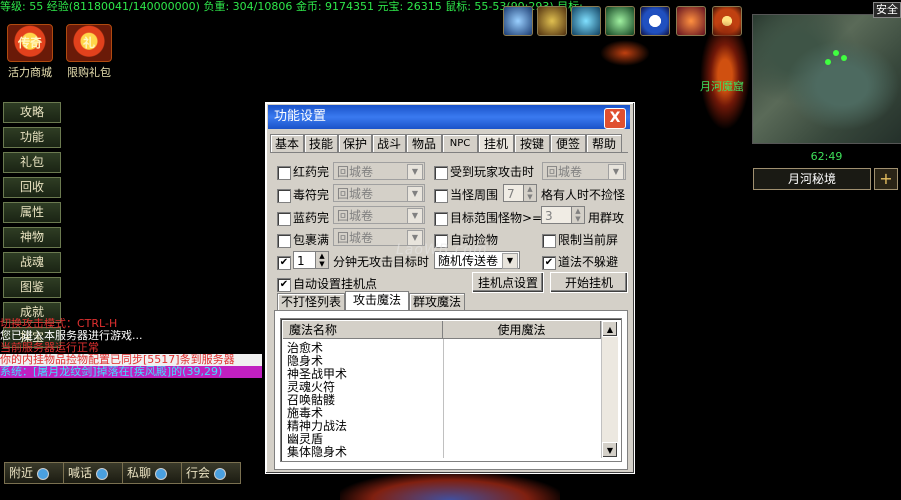 This screenshot has height=500, width=901. I want to click on private-label: 私聊, so click(139, 473).